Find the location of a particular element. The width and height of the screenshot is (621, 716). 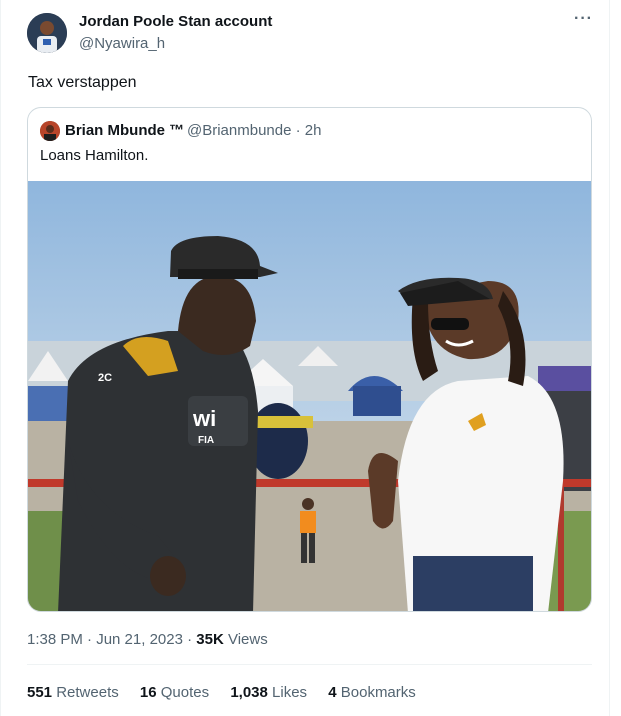

suit-badge: 2C is located at coordinates (105, 378).